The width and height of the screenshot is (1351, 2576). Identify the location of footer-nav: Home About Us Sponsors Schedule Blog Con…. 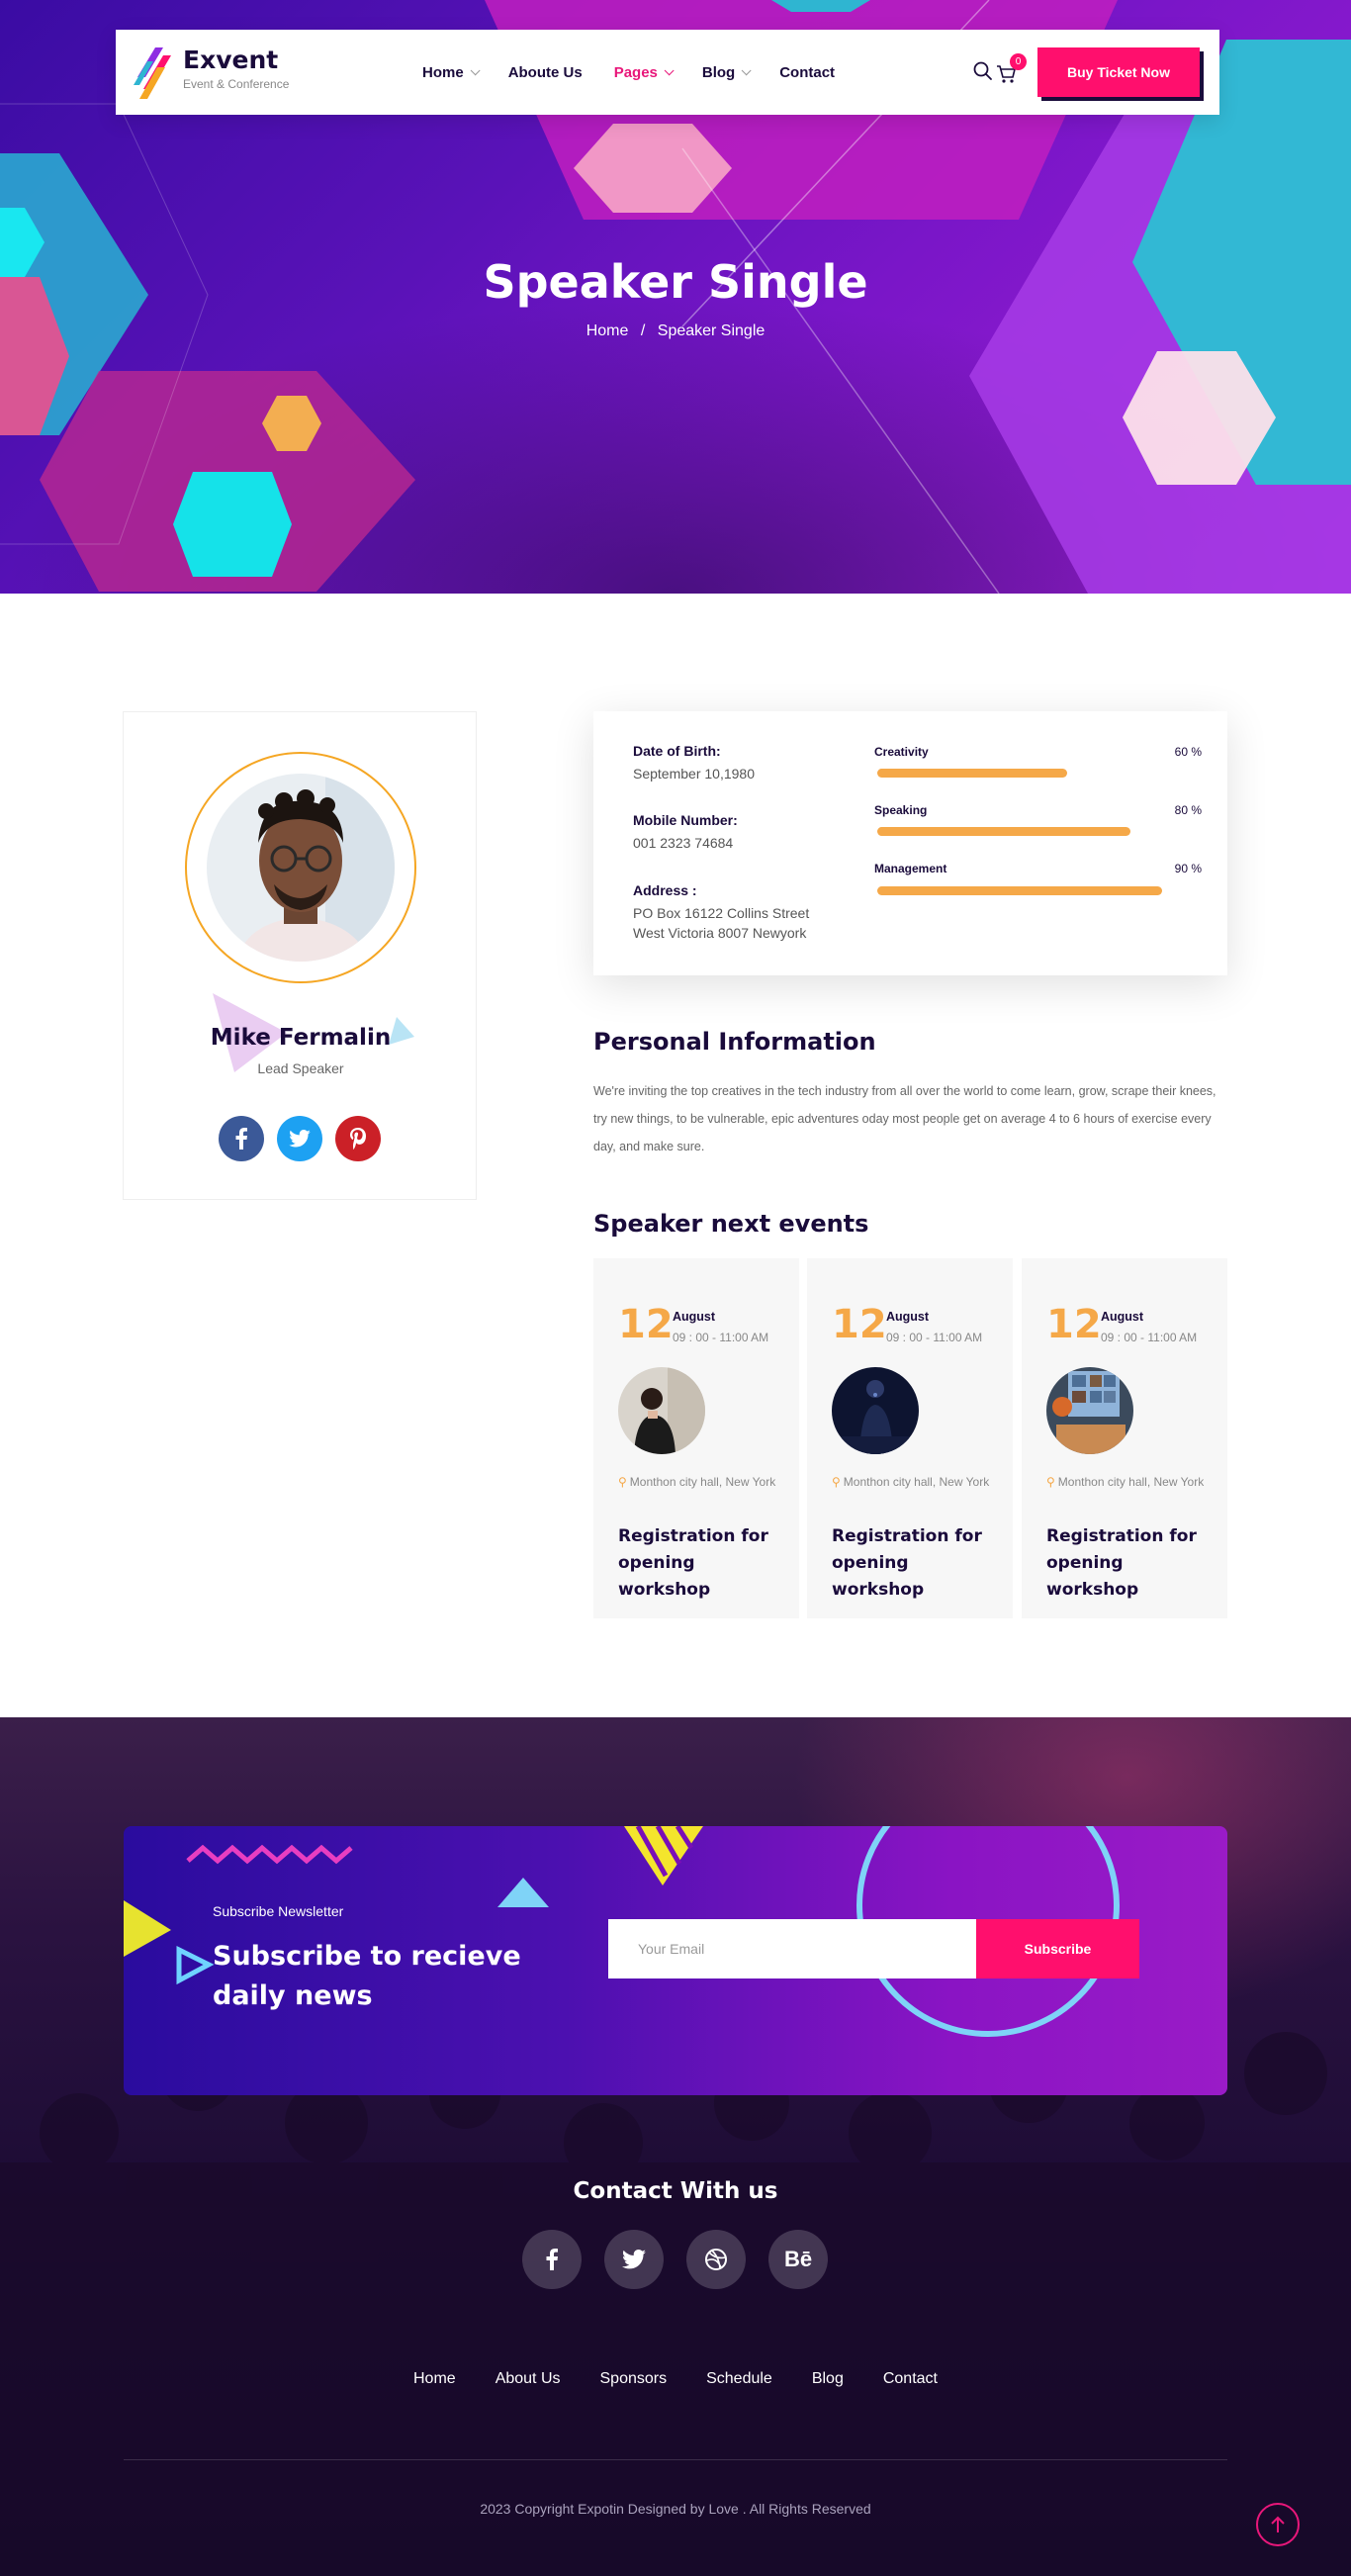
(675, 2379).